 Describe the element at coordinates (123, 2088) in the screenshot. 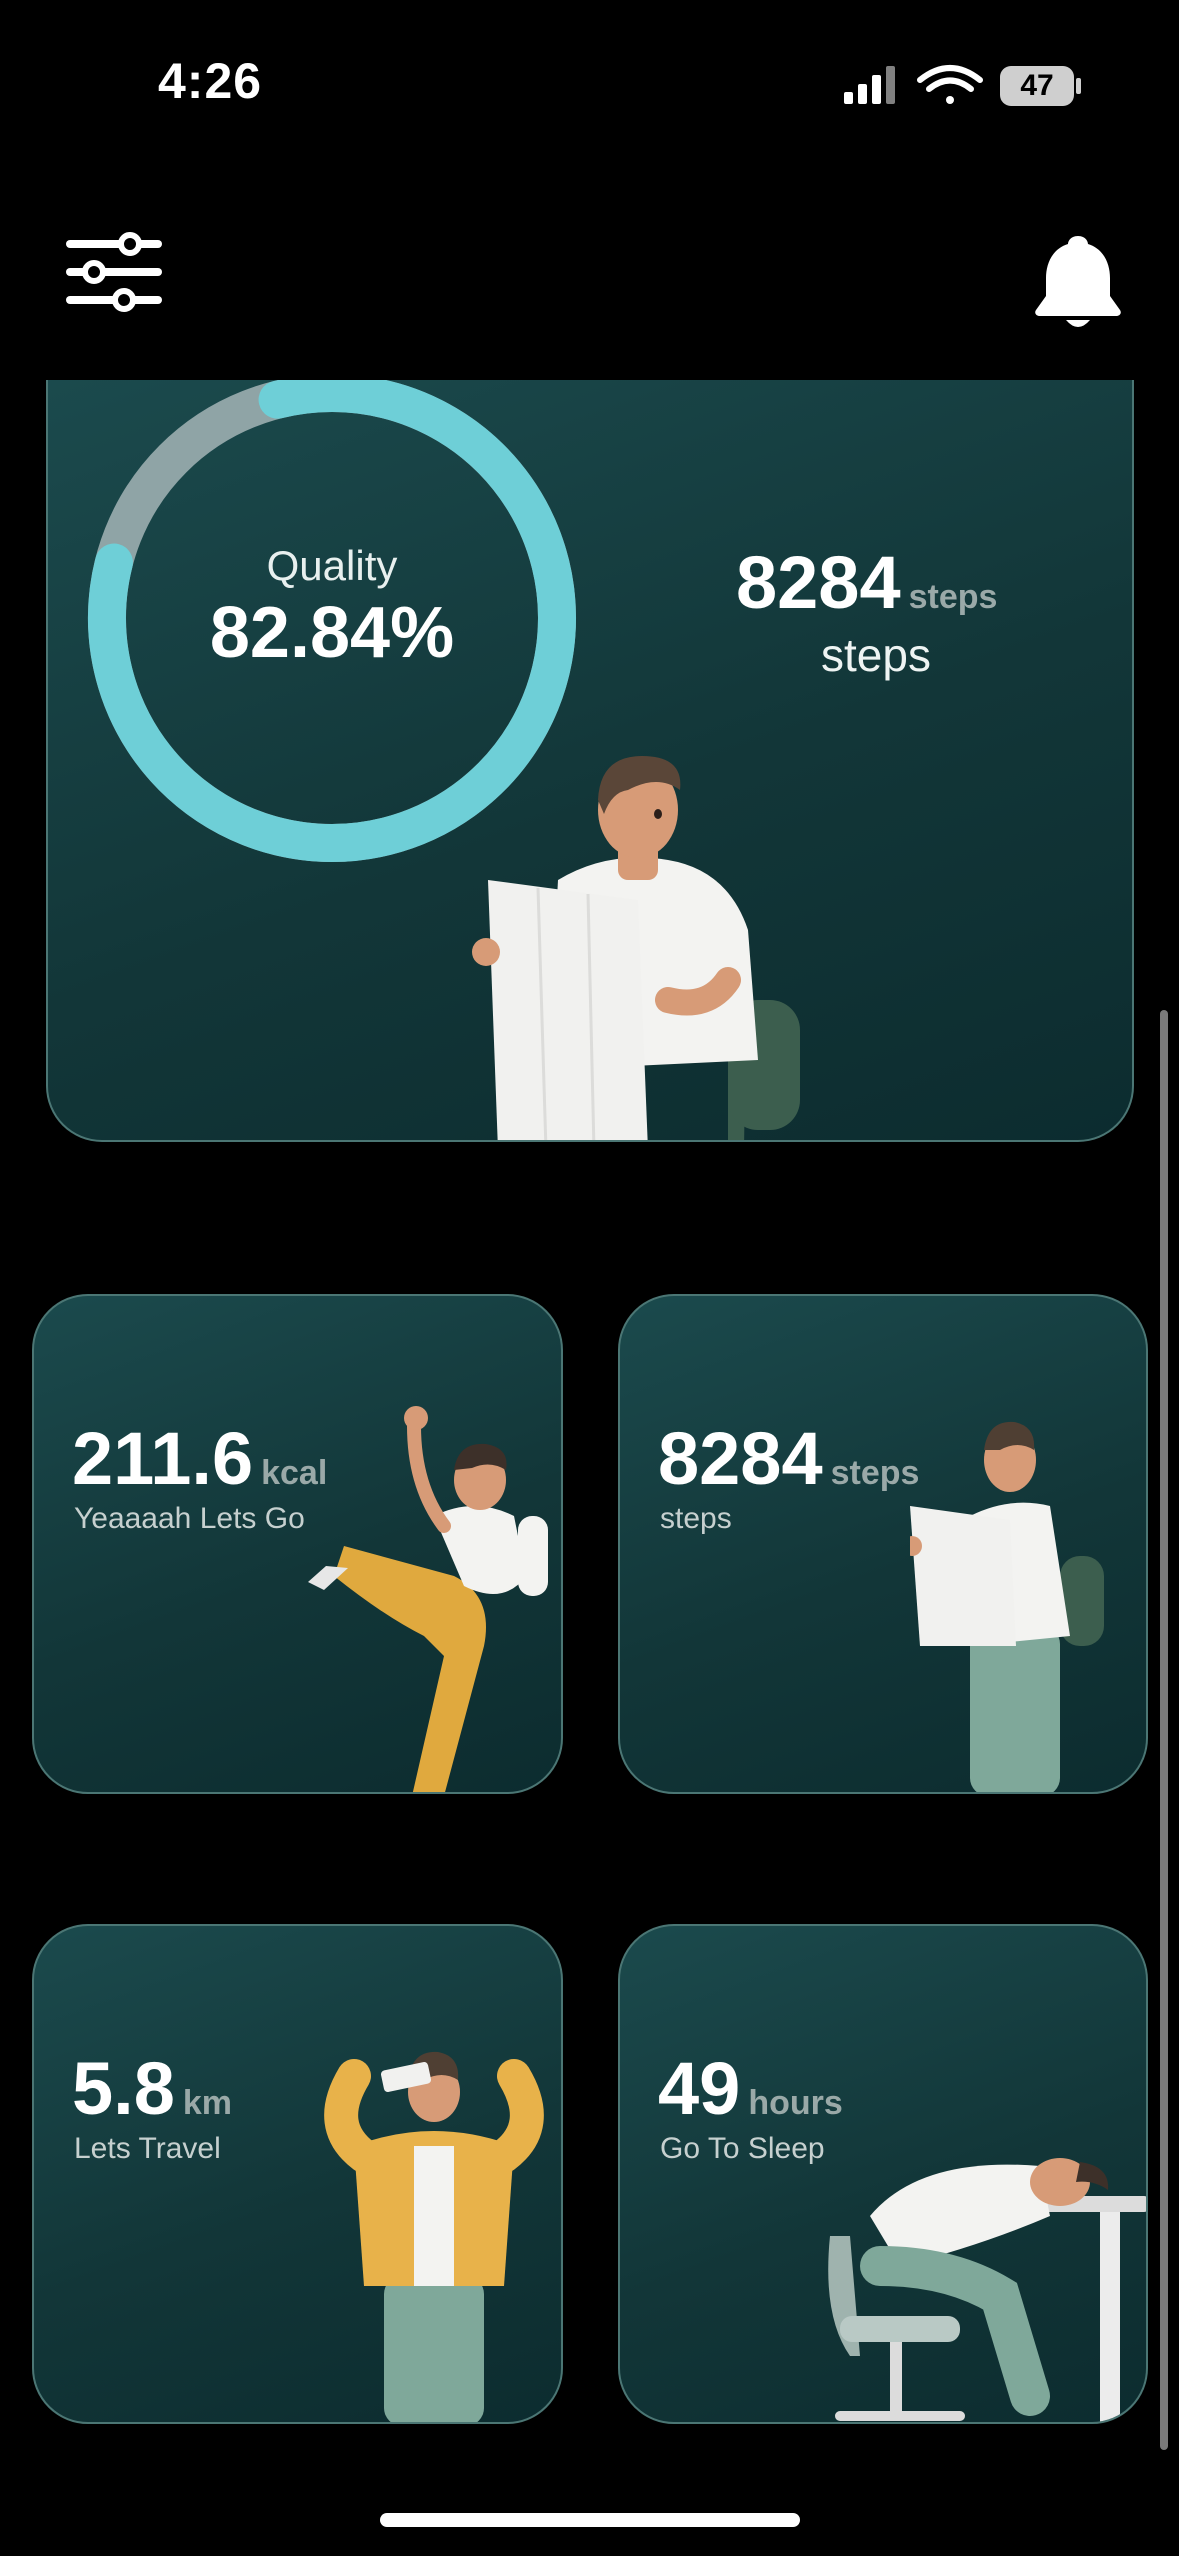

I see `distance-value: 5.8` at that location.